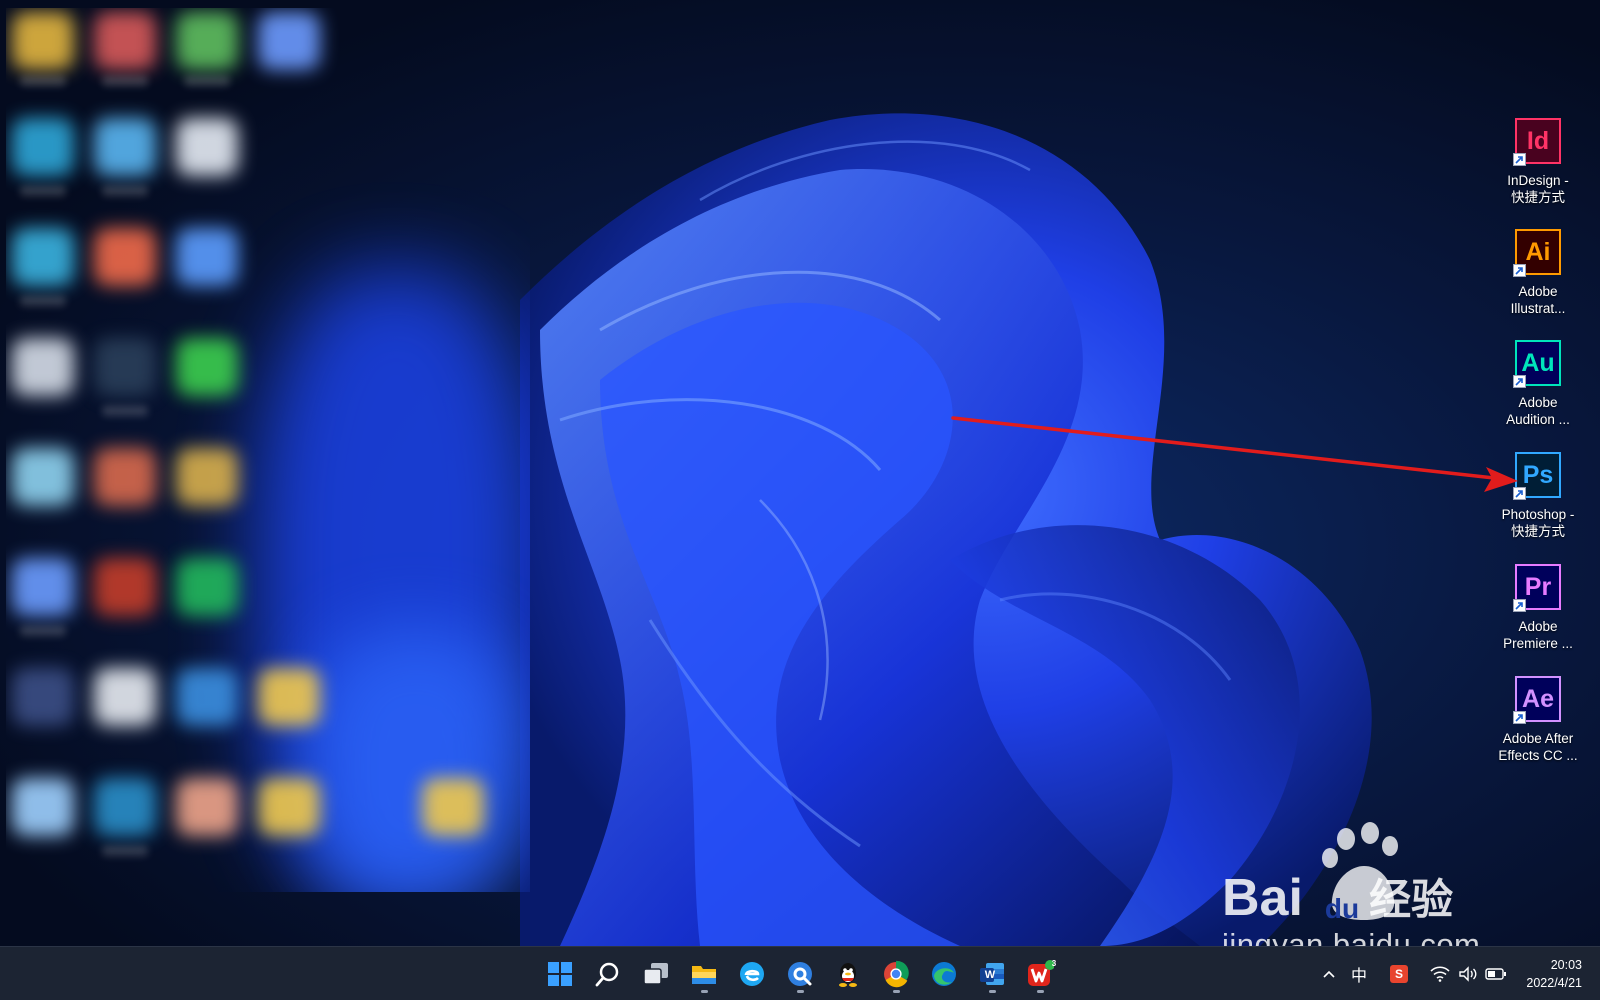 The height and width of the screenshot is (1000, 1600). I want to click on clock: 20:03 2022/4/21, so click(1554, 974).